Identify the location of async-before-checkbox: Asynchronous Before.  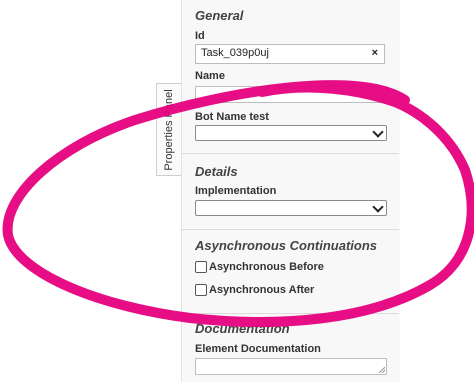
(259, 267).